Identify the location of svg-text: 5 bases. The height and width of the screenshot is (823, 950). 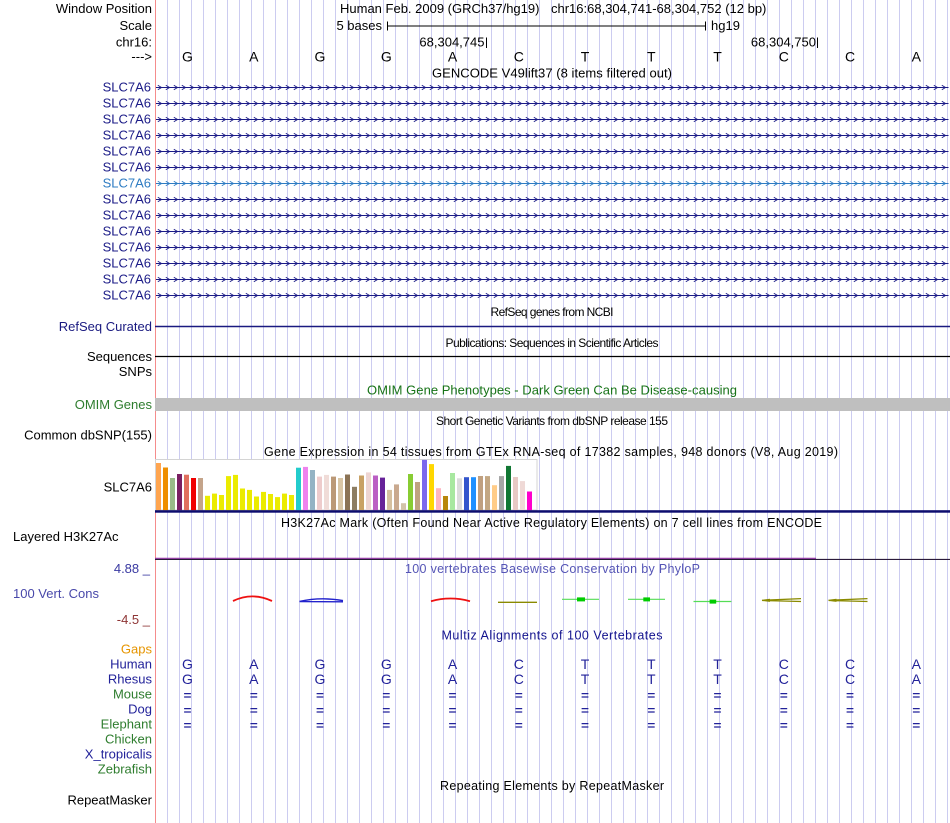
(359, 25).